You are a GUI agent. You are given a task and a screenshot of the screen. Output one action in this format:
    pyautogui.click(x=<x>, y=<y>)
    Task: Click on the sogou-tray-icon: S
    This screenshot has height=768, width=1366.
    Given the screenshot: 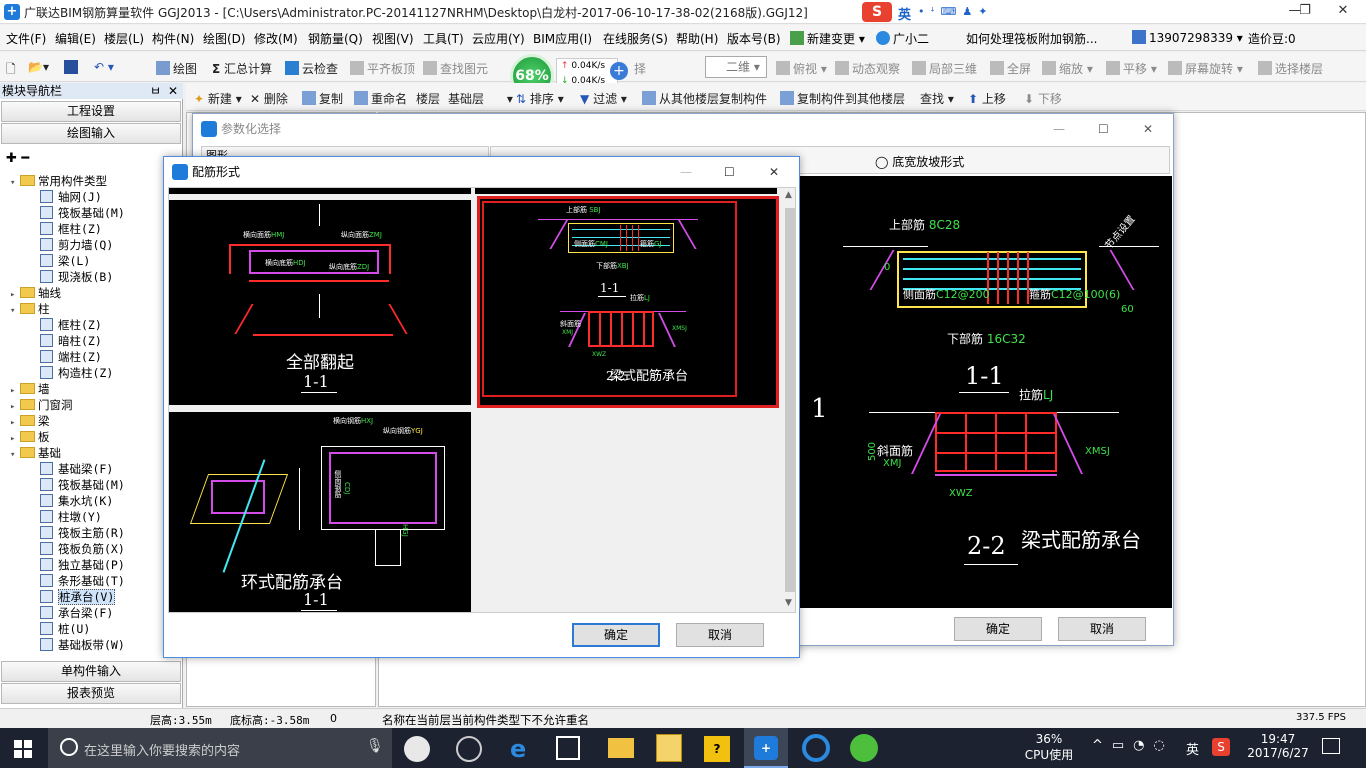 What is the action you would take?
    pyautogui.click(x=1221, y=747)
    